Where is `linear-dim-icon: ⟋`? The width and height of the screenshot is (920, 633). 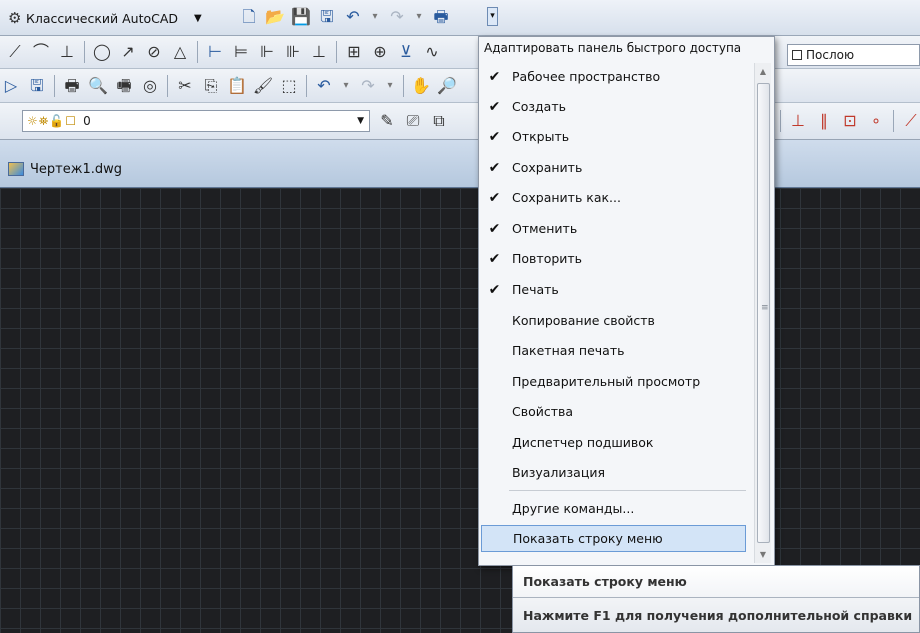
linear-dim-icon: ⟋ is located at coordinates (15, 52).